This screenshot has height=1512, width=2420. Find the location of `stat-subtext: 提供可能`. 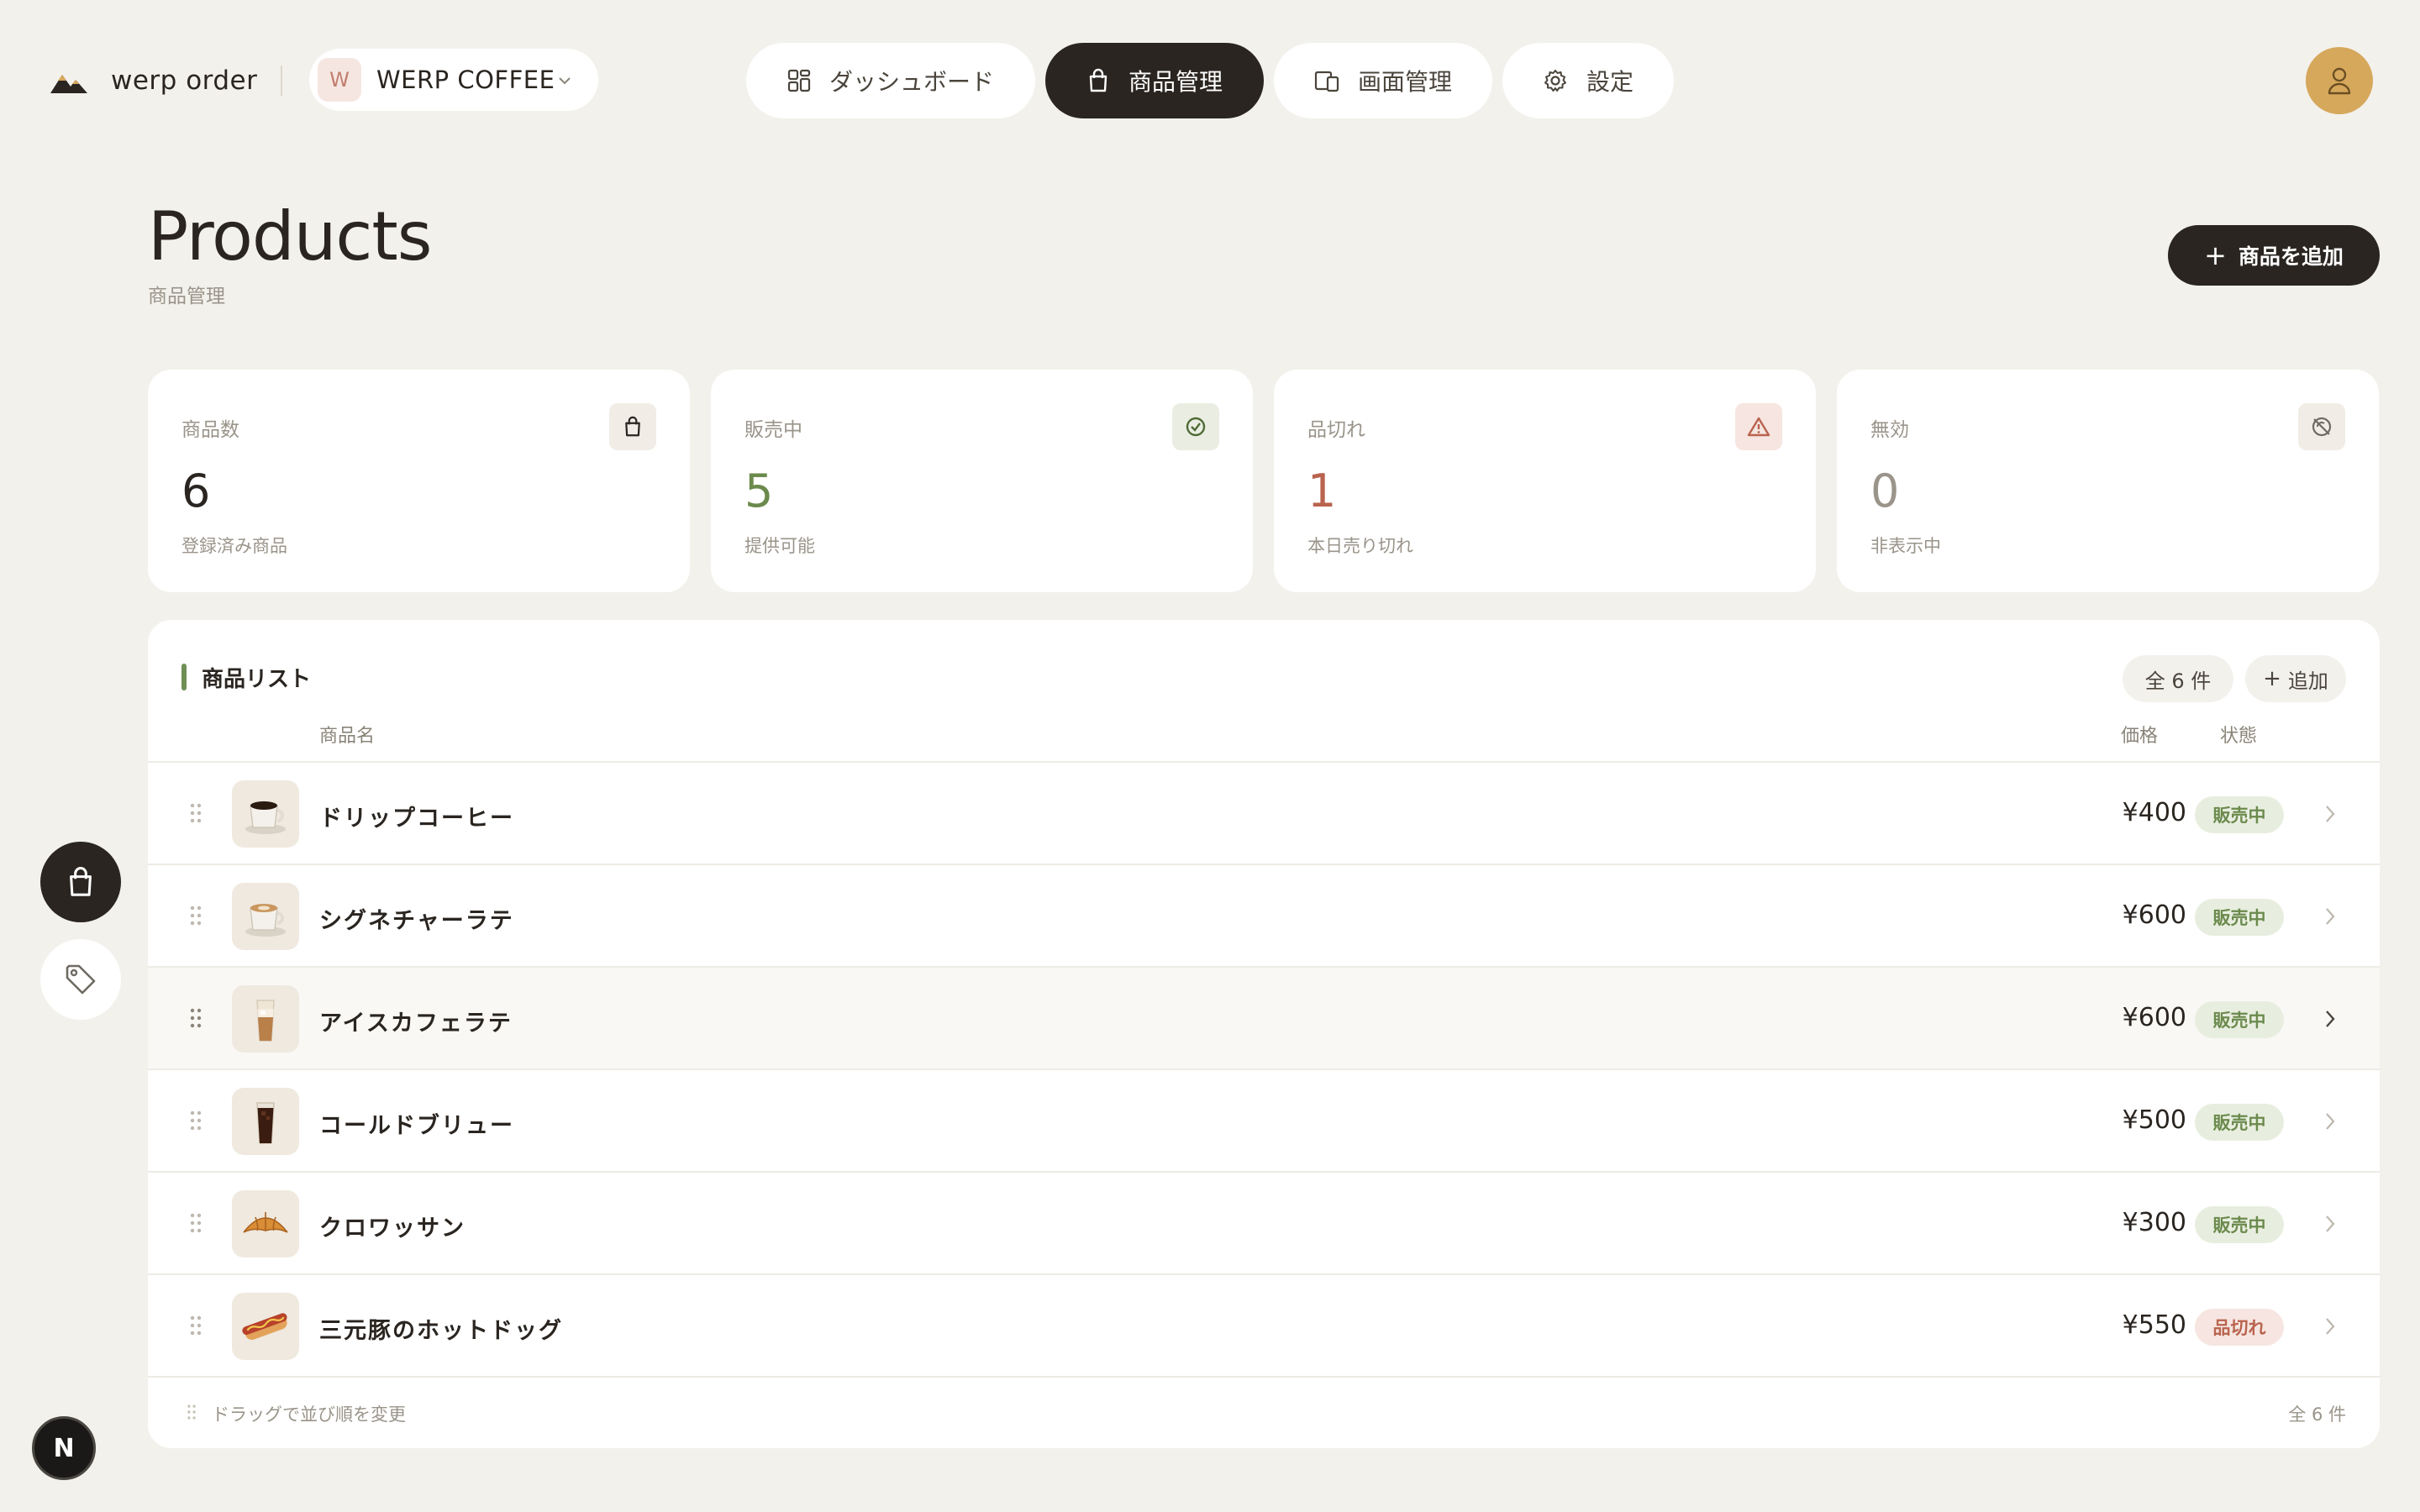

stat-subtext: 提供可能 is located at coordinates (779, 546).